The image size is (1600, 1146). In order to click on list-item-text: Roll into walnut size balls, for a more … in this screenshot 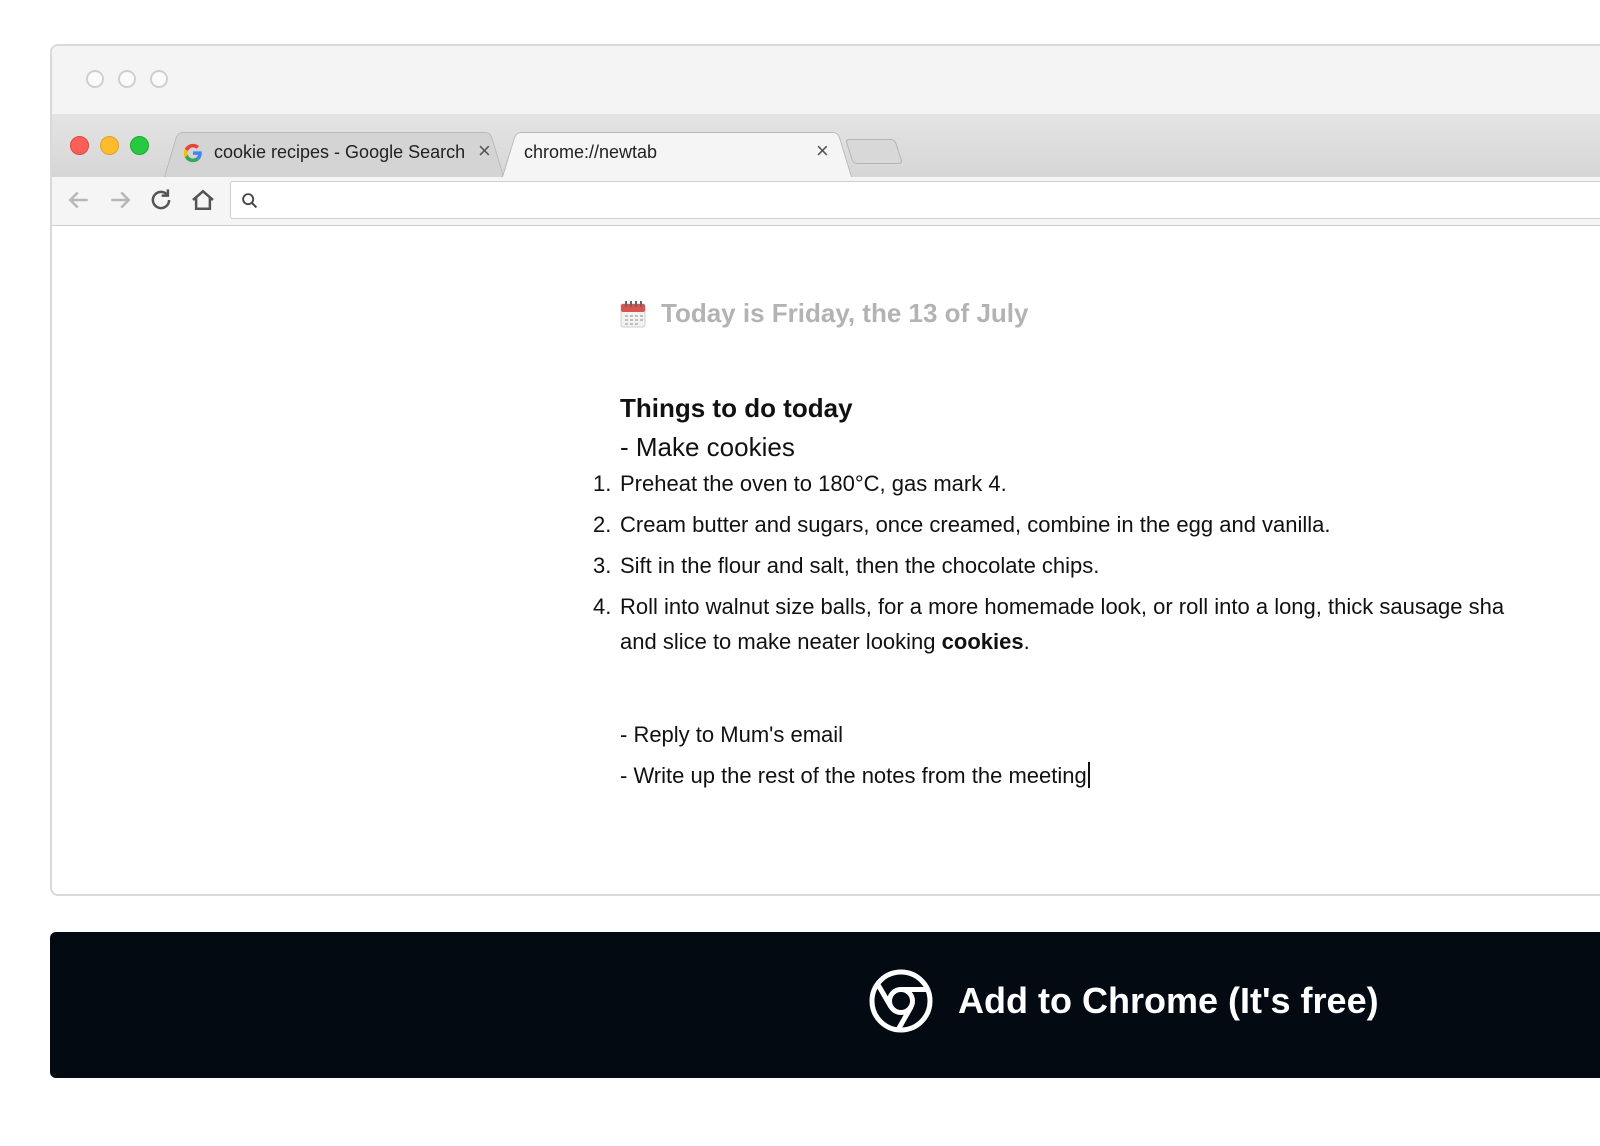, I will do `click(1062, 606)`.